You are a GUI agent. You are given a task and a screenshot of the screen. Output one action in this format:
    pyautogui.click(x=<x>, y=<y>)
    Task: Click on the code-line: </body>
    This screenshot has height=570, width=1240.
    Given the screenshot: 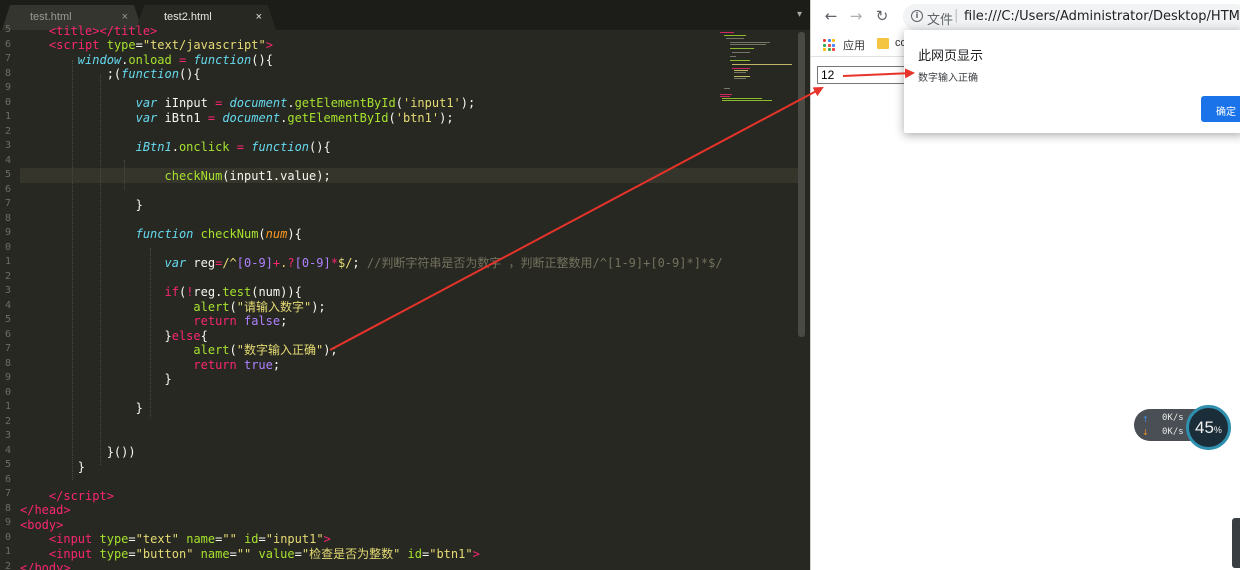 What is the action you would take?
    pyautogui.click(x=45, y=565)
    